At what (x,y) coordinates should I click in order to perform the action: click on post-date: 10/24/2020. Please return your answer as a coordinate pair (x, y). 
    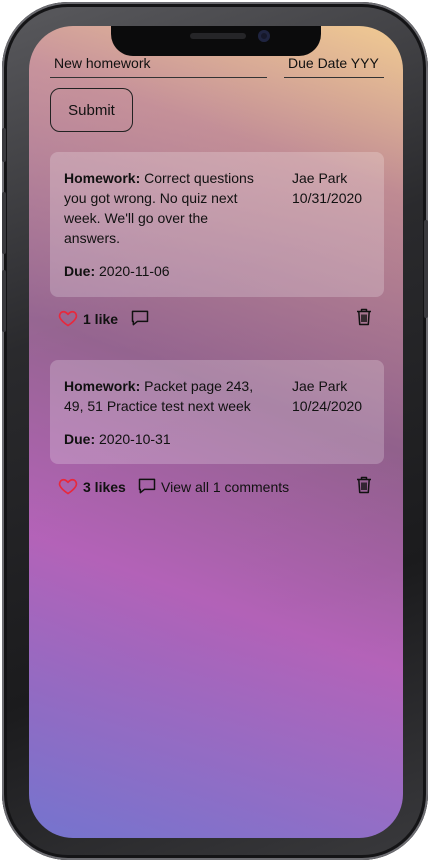
    Looking at the image, I should click on (327, 406).